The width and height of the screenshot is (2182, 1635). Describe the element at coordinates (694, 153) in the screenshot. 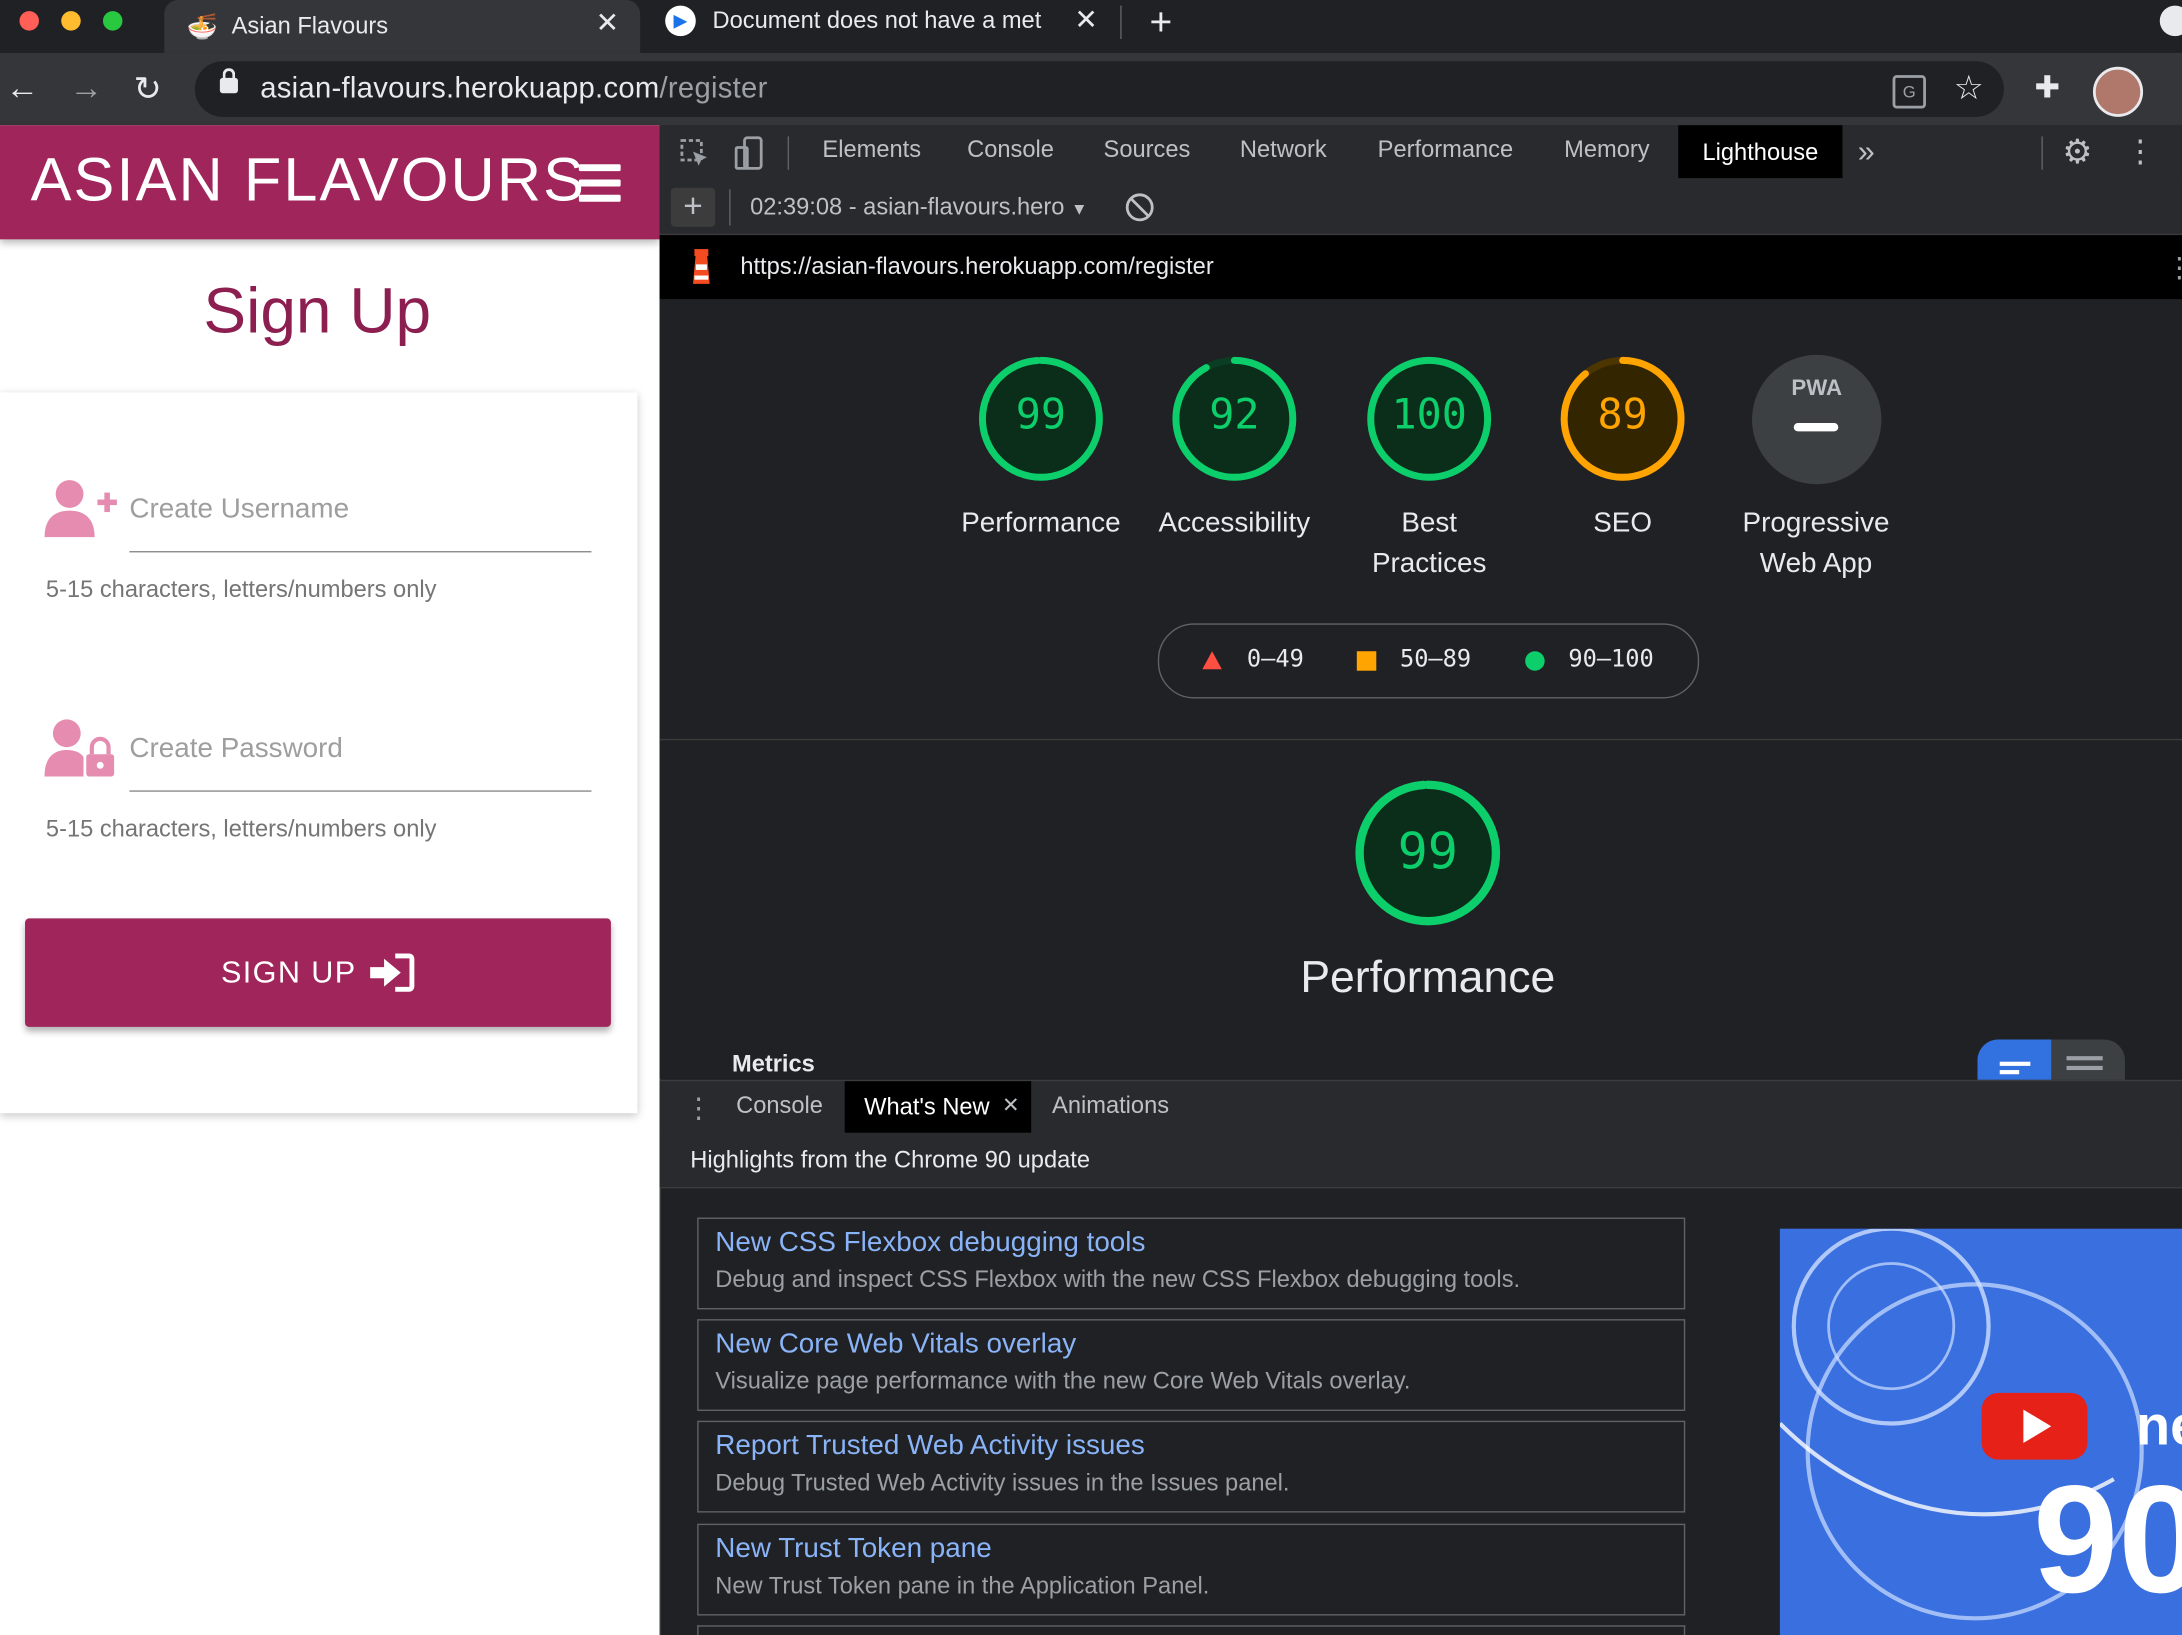

I see `inspect-element-icon` at that location.